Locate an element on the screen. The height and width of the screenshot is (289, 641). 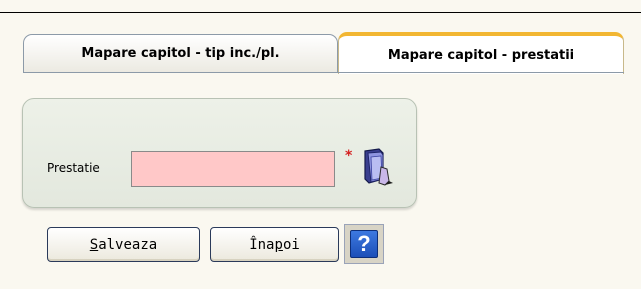
back-mnemonic: p is located at coordinates (278, 244).